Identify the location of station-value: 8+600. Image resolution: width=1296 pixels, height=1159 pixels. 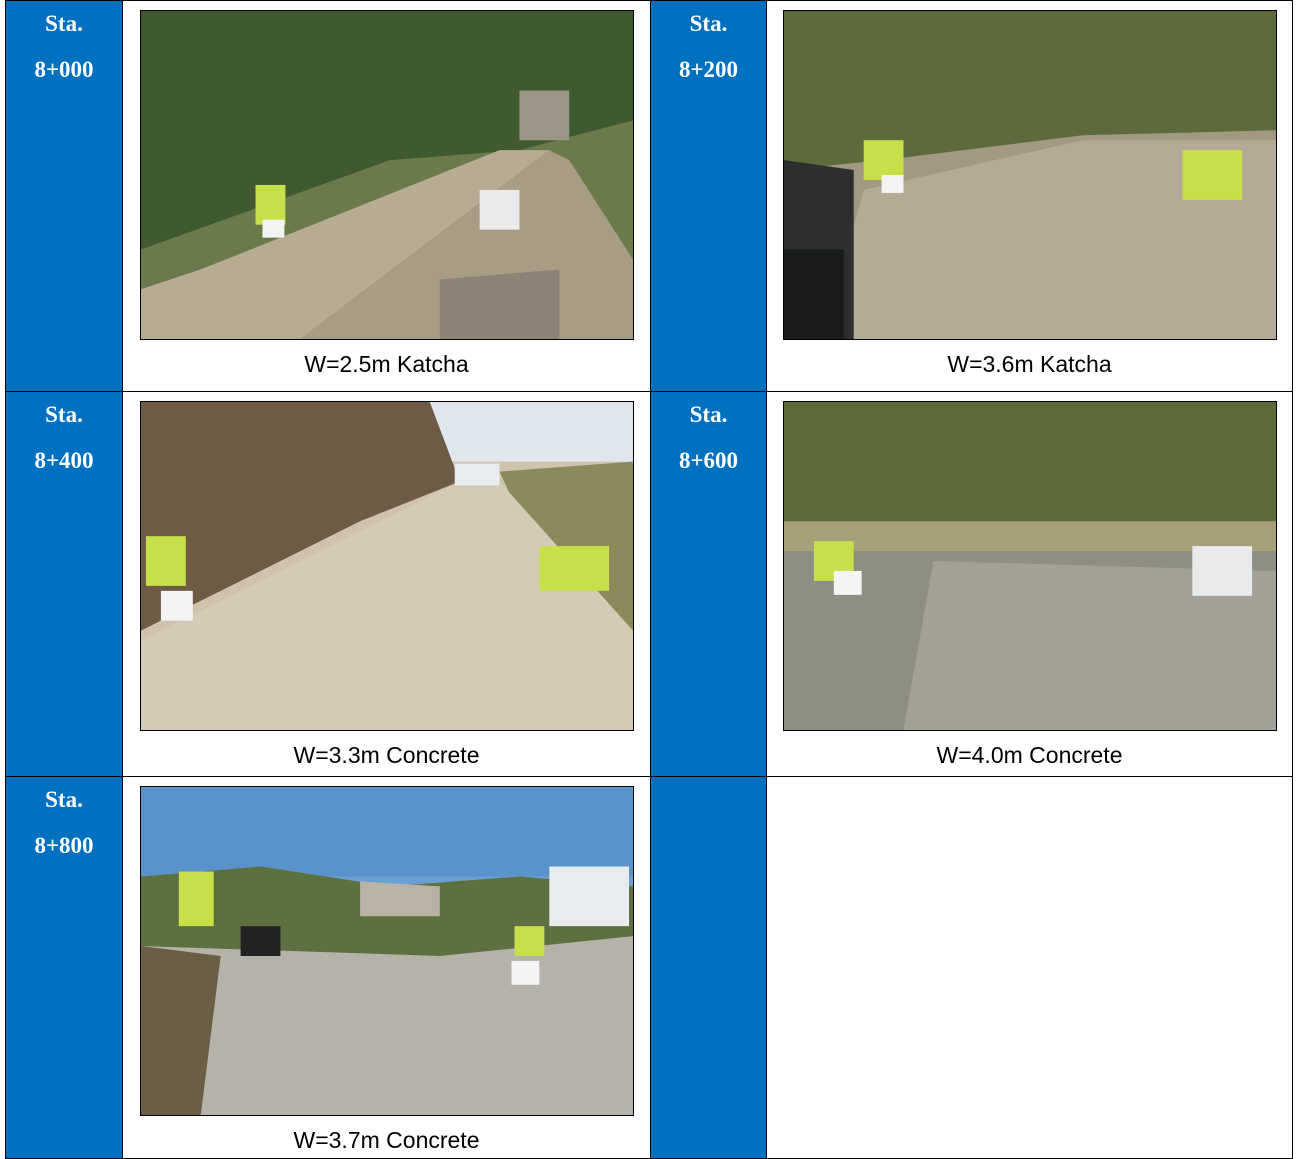
(708, 460).